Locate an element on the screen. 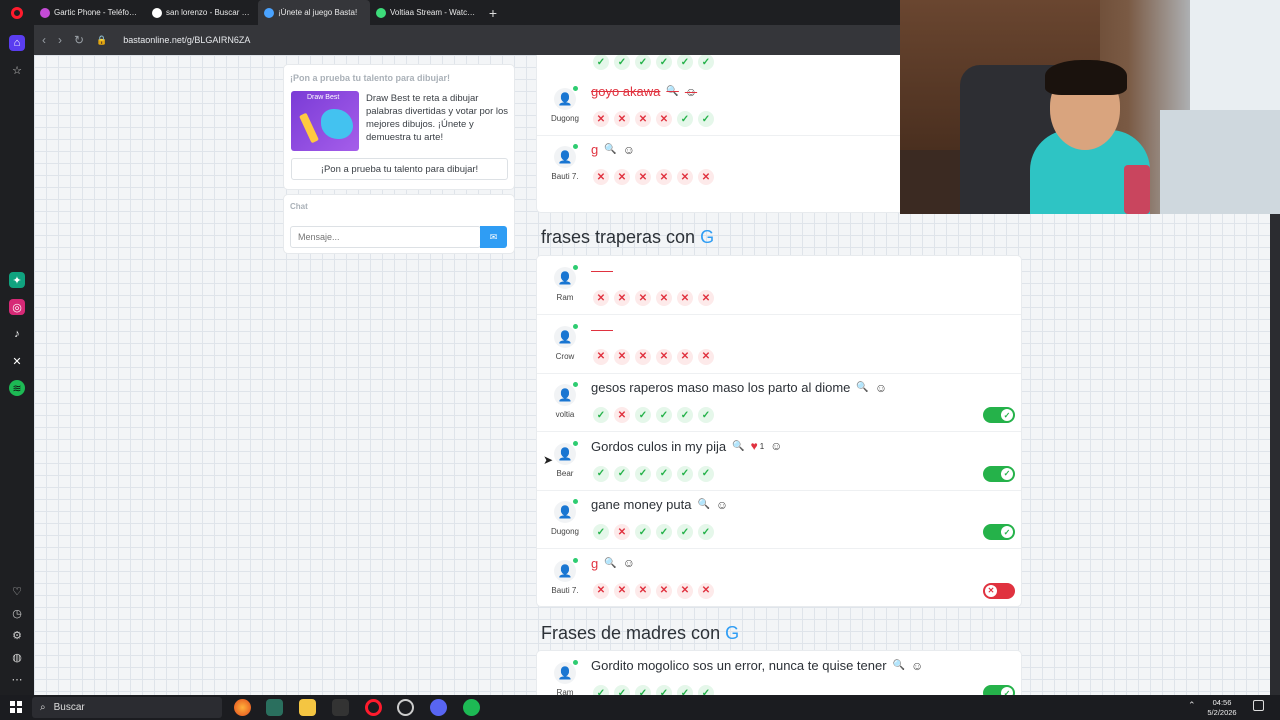  back-icon: ‹ is located at coordinates (44, 40).